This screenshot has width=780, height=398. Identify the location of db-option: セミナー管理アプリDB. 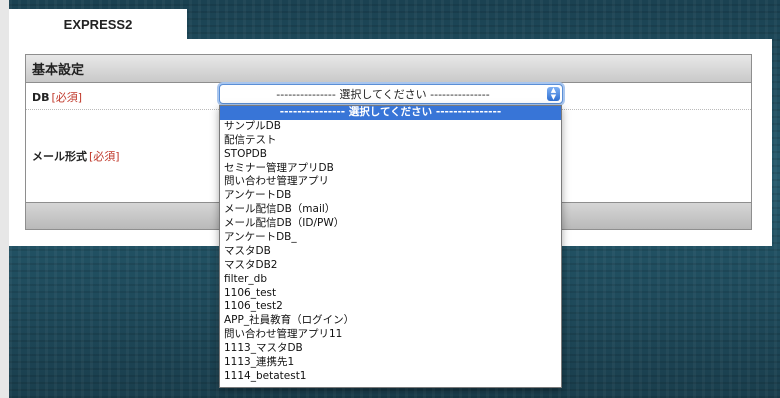
(390, 169).